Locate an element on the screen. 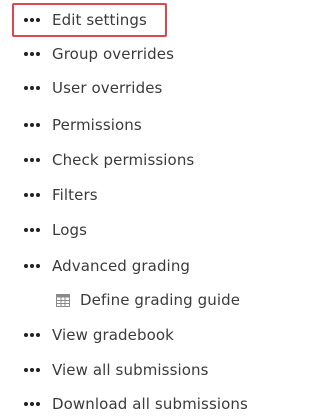 The width and height of the screenshot is (320, 417). menu-item-view-all-submissions: View all submissions is located at coordinates (115, 370).